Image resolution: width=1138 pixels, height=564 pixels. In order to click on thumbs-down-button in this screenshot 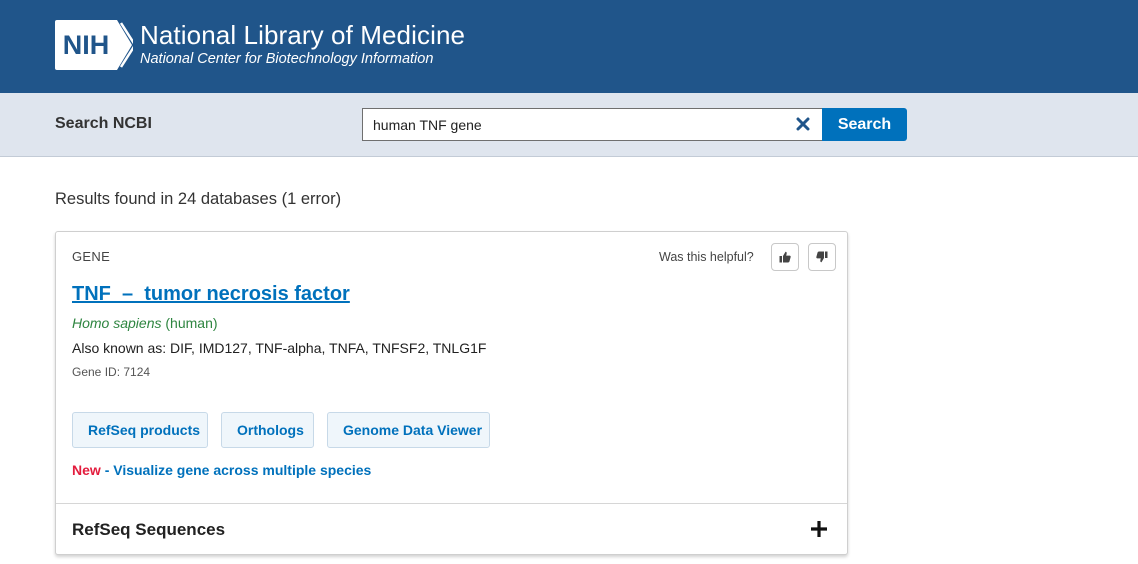, I will do `click(822, 257)`.